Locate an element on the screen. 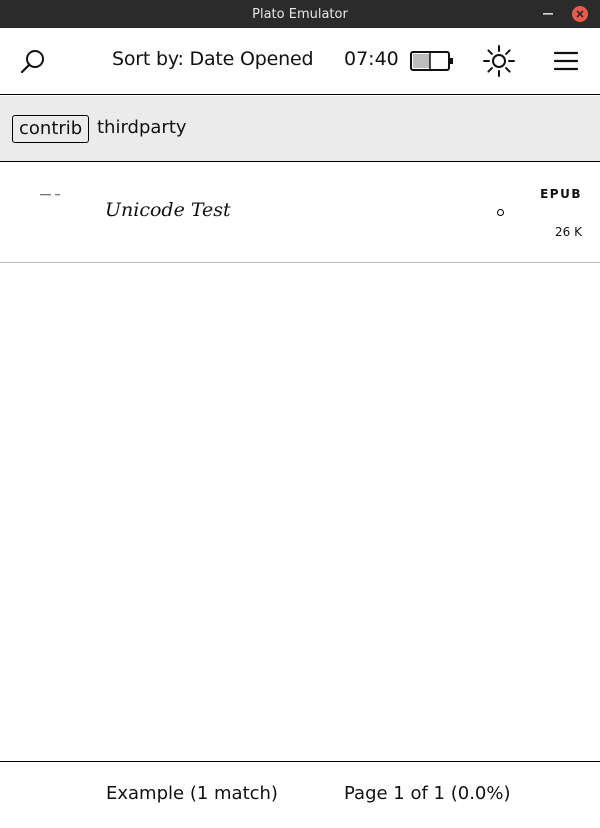  battery-icon is located at coordinates (433, 61).